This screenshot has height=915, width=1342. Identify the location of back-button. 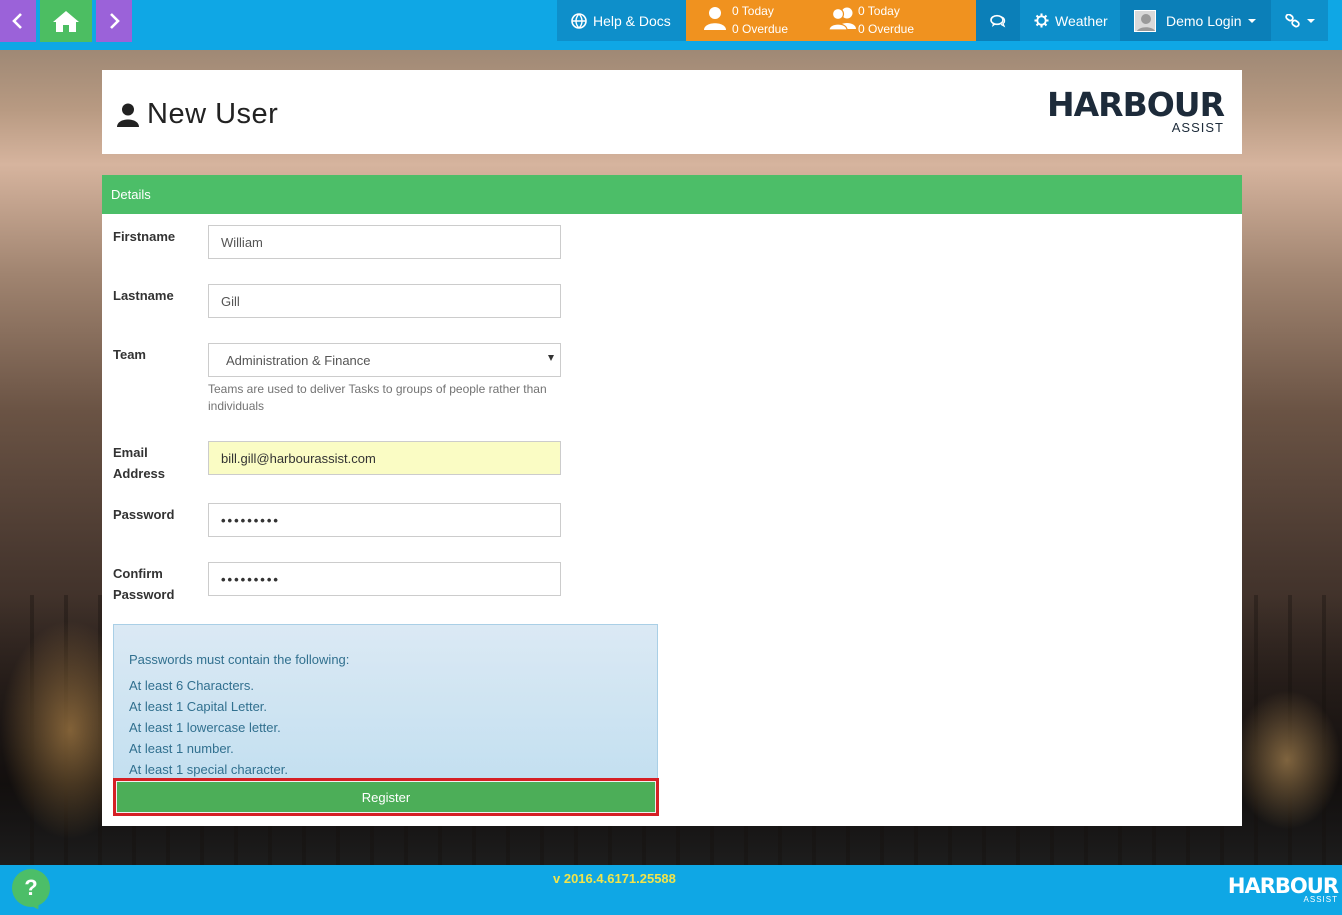
(18, 21).